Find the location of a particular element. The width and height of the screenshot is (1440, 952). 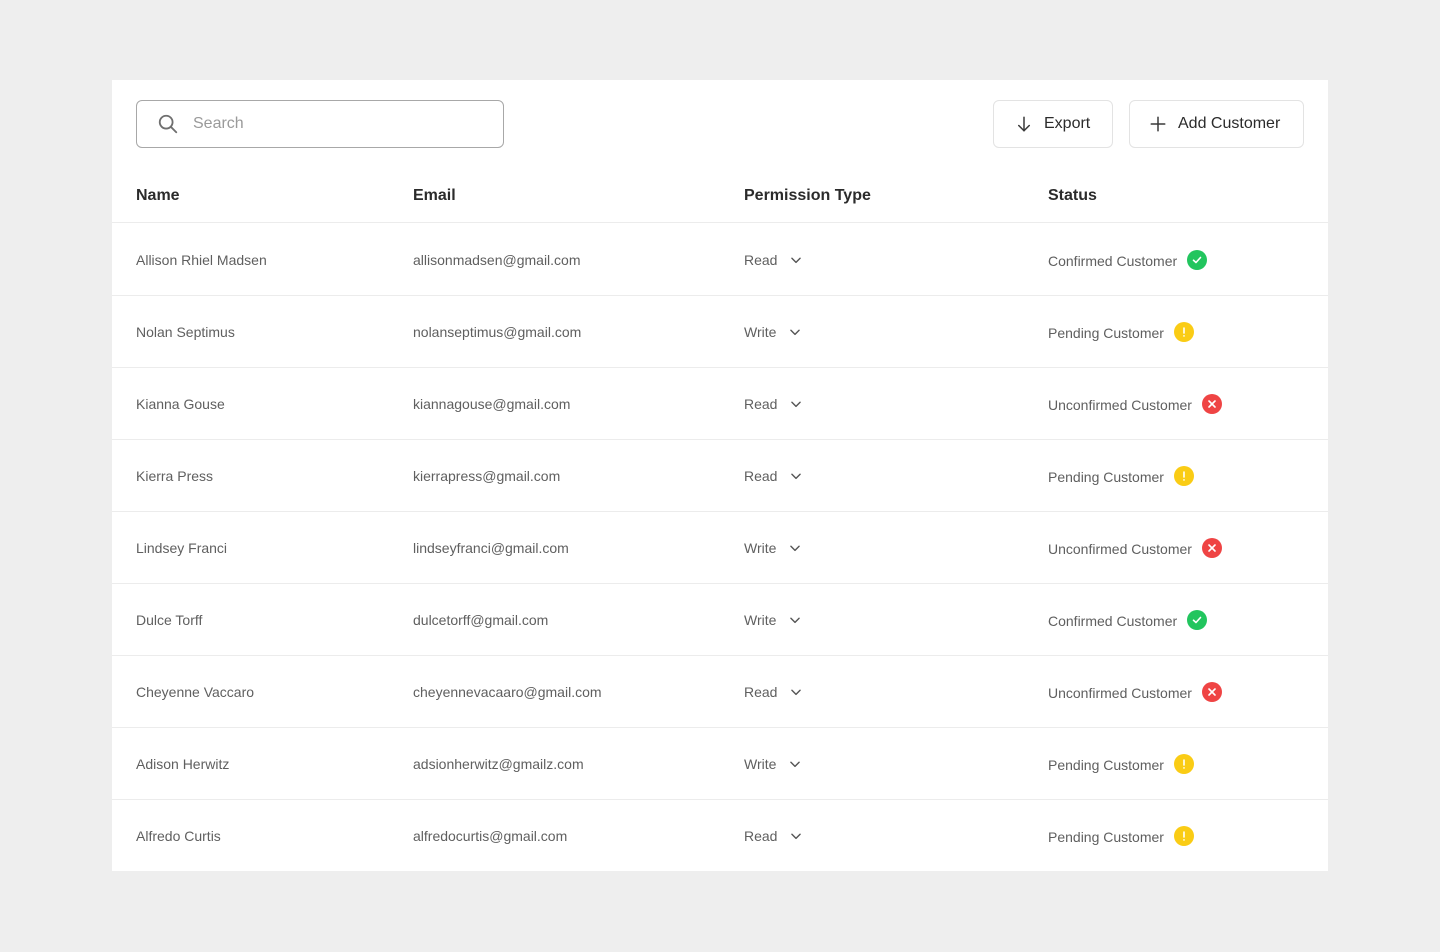

customer-email: cheyennevacaaro@gmail.com is located at coordinates (507, 692).